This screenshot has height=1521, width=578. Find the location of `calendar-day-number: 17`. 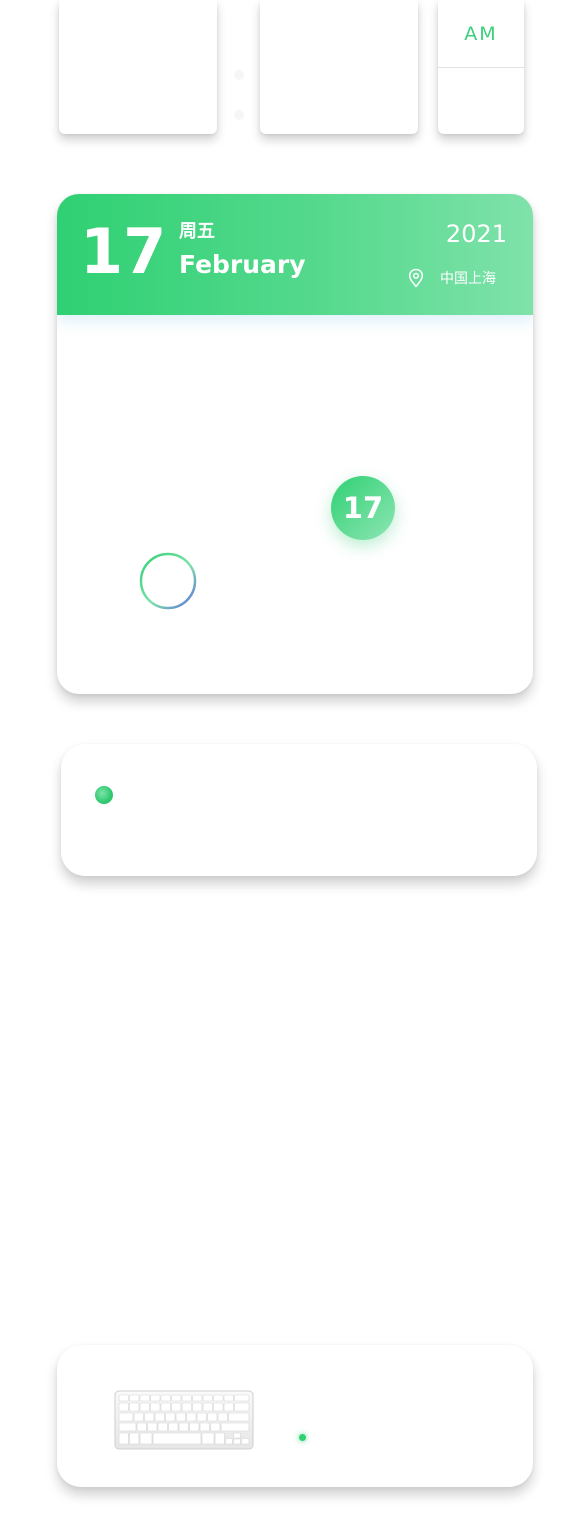

calendar-day-number: 17 is located at coordinates (123, 251).